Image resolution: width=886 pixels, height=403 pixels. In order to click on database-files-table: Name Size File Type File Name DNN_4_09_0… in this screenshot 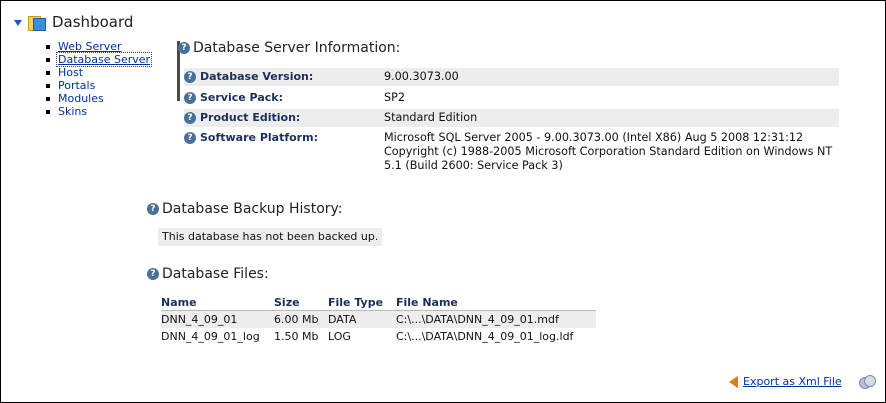, I will do `click(378, 319)`.